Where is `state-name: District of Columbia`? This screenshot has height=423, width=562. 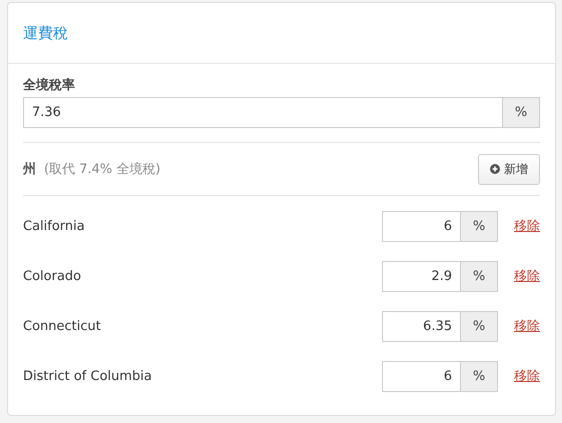
state-name: District of Columbia is located at coordinates (88, 376).